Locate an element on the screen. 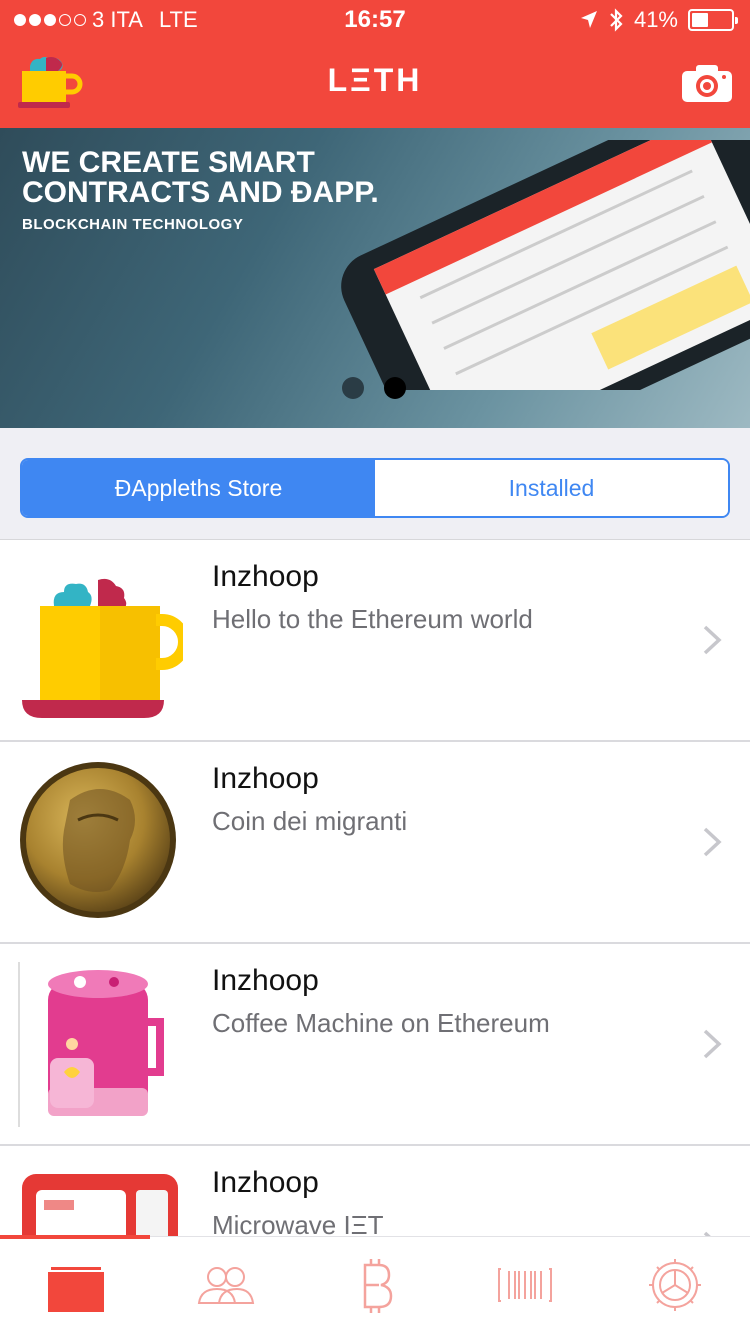 This screenshot has width=750, height=1334. bluetooth-icon is located at coordinates (616, 20).